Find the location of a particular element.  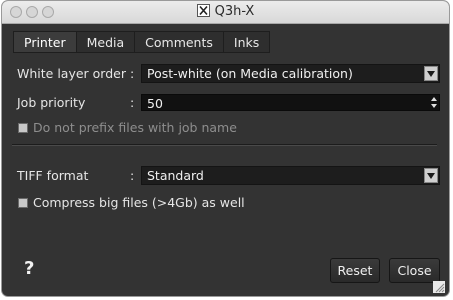

tiff-format-value: Standard is located at coordinates (175, 175).